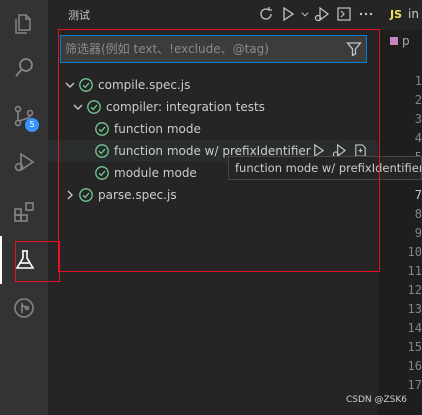  What do you see at coordinates (144, 85) in the screenshot?
I see `tree-item-label: compile.spec.js` at bounding box center [144, 85].